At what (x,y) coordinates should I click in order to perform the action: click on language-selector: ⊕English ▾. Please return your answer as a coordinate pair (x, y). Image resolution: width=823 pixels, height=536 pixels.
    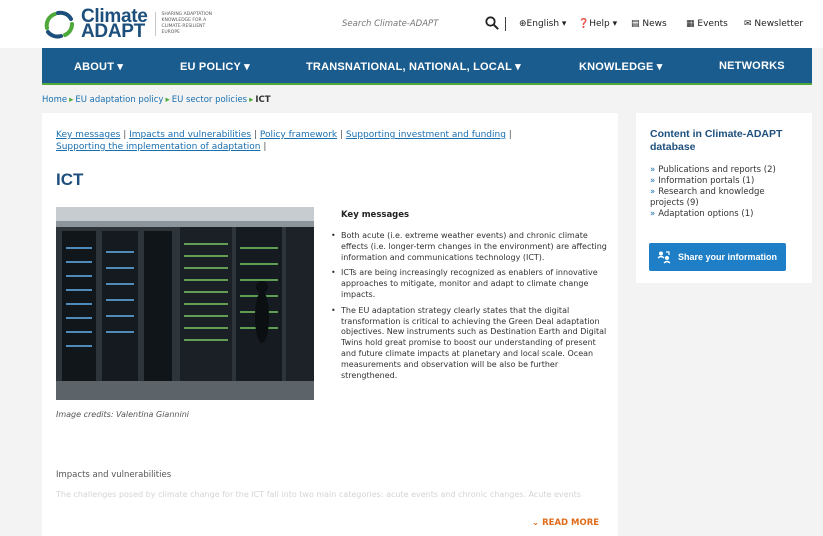
    Looking at the image, I should click on (542, 24).